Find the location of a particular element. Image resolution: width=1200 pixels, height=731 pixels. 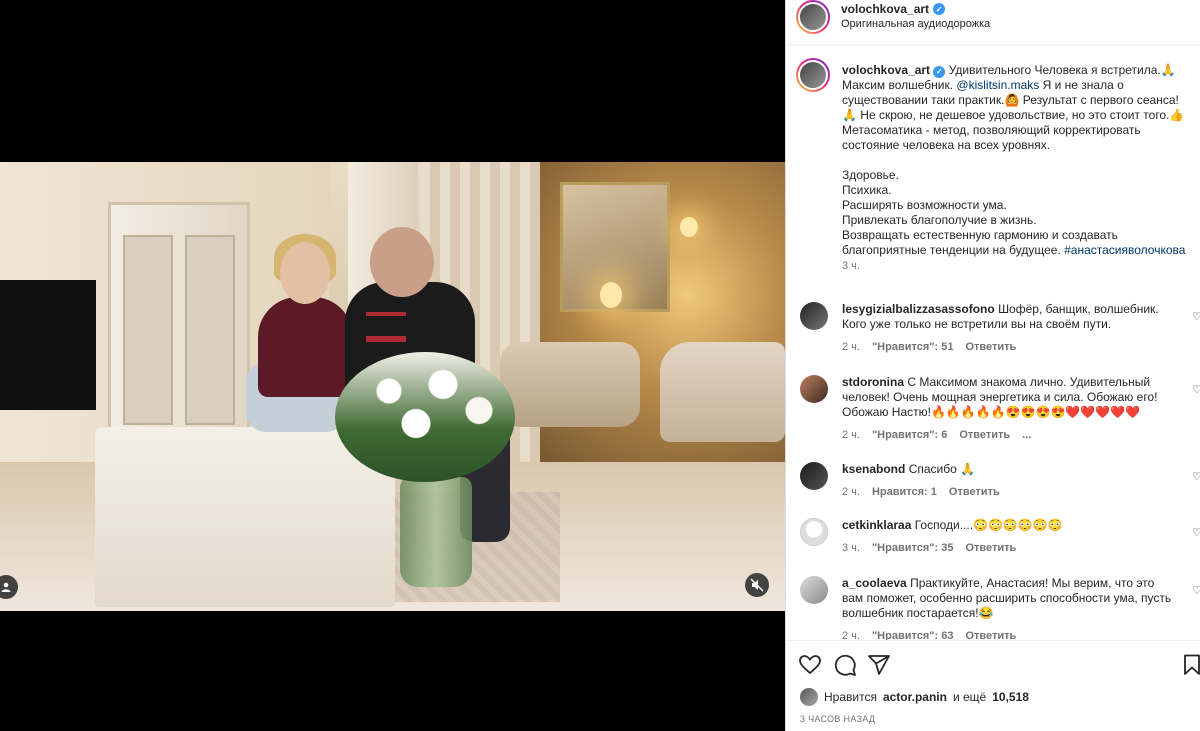

video-vase is located at coordinates (436, 532).